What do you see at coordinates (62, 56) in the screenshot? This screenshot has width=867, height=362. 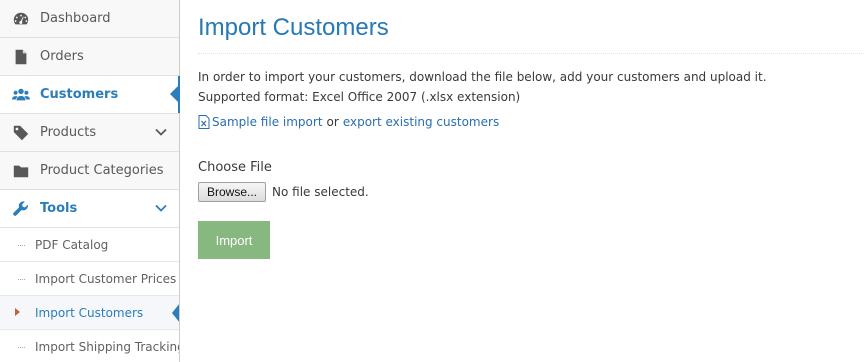 I see `sidebar-item-label: Orders` at bounding box center [62, 56].